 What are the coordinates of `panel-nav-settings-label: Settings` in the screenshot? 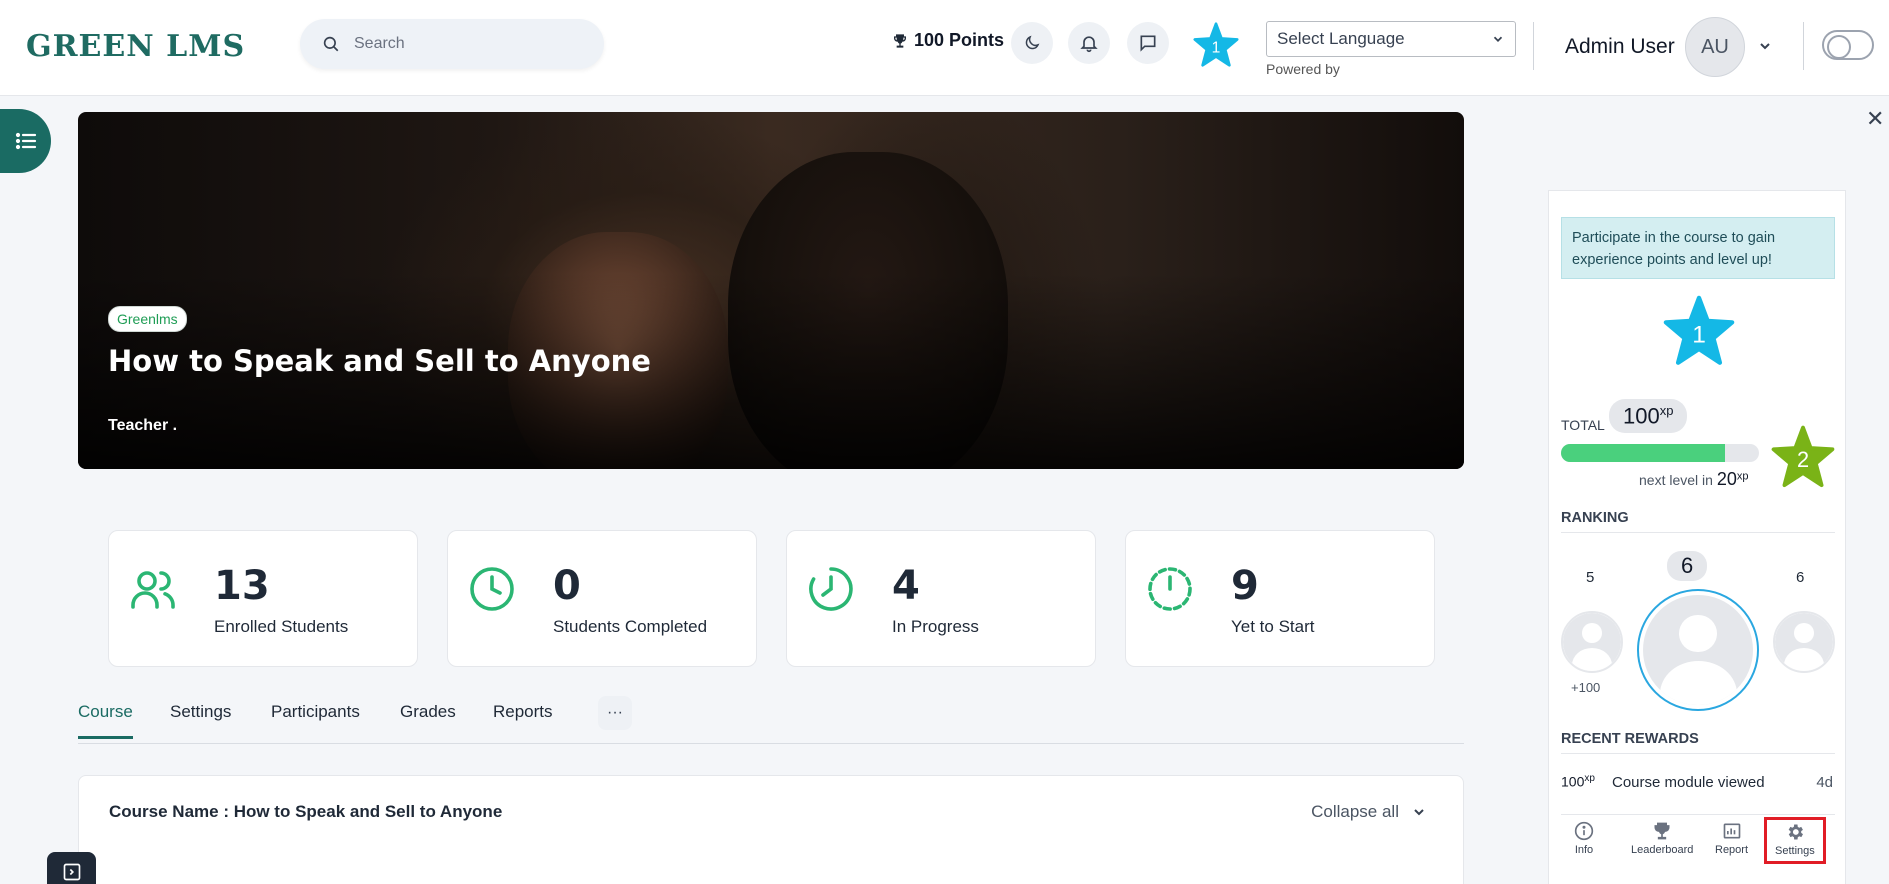 It's located at (1795, 851).